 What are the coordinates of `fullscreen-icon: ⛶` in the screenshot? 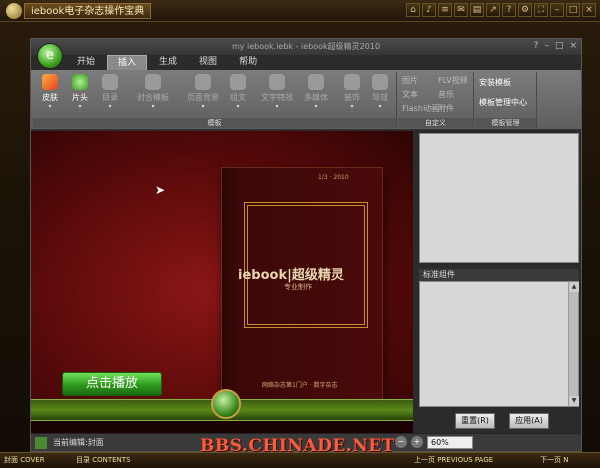 It's located at (541, 10).